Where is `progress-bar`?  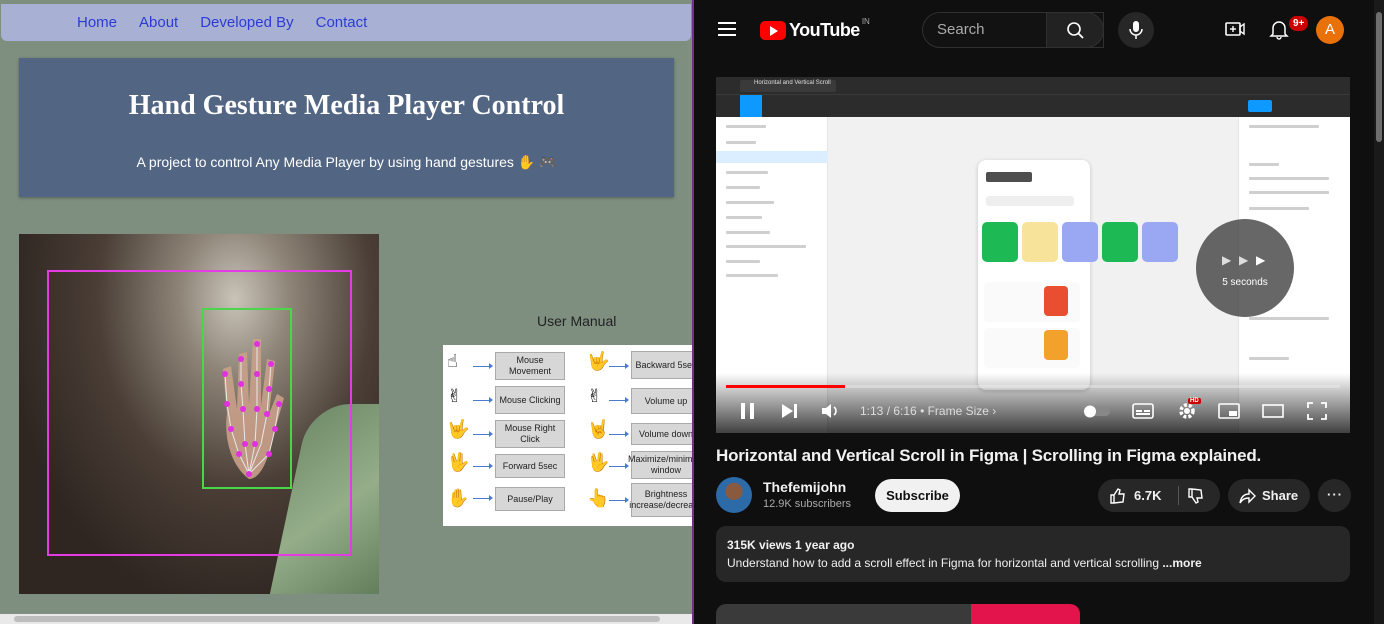
progress-bar is located at coordinates (1033, 386).